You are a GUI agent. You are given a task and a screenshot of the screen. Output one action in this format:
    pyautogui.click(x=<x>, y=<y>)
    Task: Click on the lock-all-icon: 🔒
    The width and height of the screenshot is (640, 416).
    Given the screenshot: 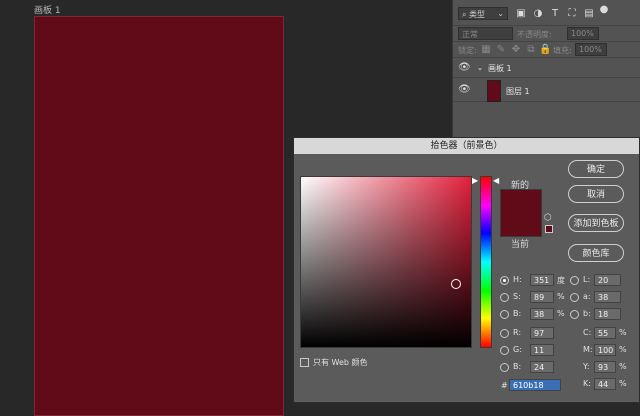 What is the action you would take?
    pyautogui.click(x=545, y=50)
    